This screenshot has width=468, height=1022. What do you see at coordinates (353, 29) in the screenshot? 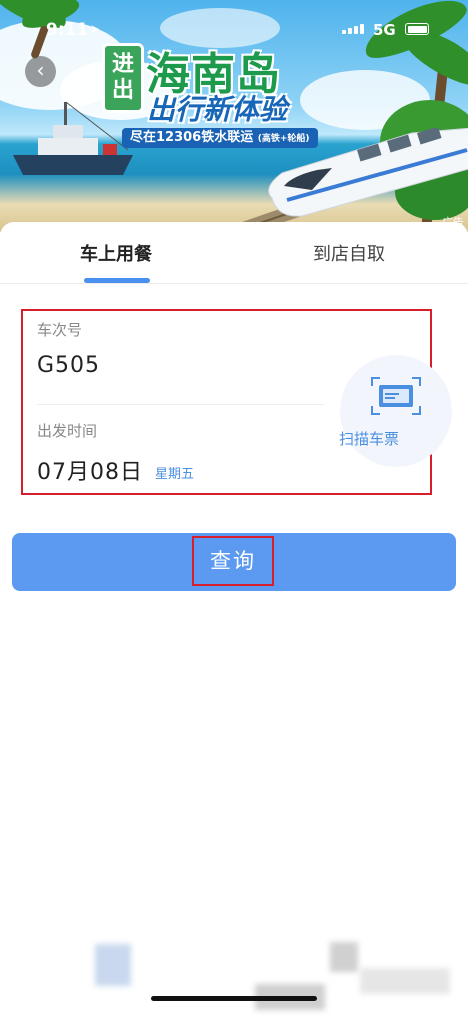
I see `signal-icon` at bounding box center [353, 29].